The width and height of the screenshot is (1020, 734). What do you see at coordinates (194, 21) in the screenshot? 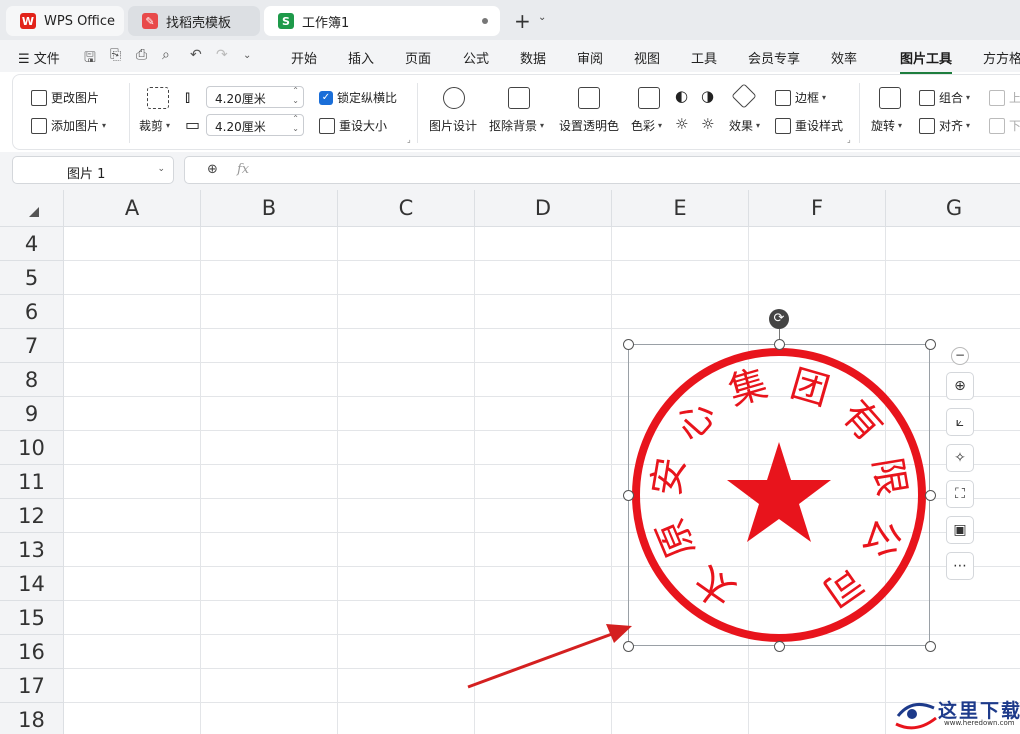
I see `tab-template: ✎ 找稻壳模板` at bounding box center [194, 21].